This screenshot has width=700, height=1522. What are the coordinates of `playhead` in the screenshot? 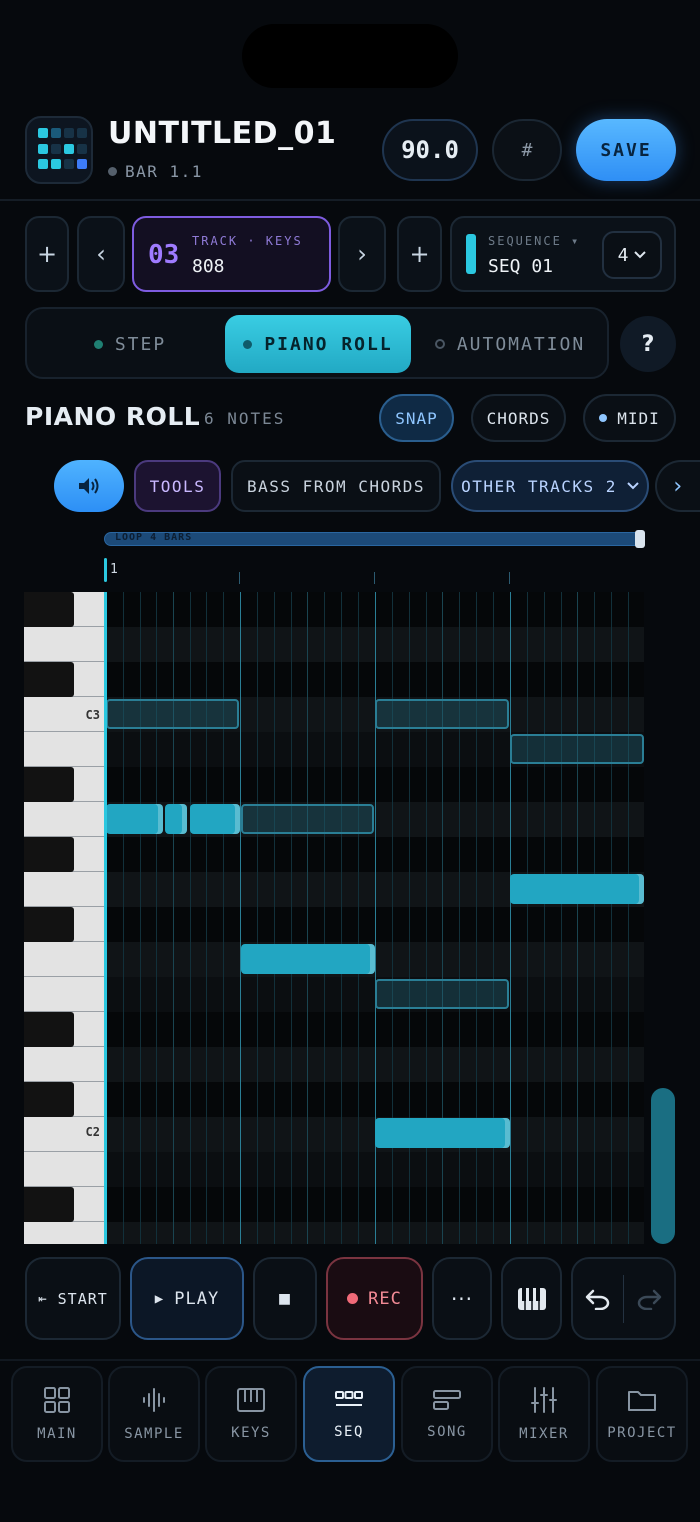 It's located at (105, 918).